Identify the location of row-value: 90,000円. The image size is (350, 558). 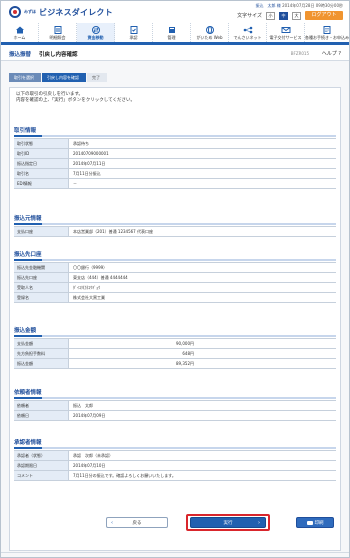
(185, 343).